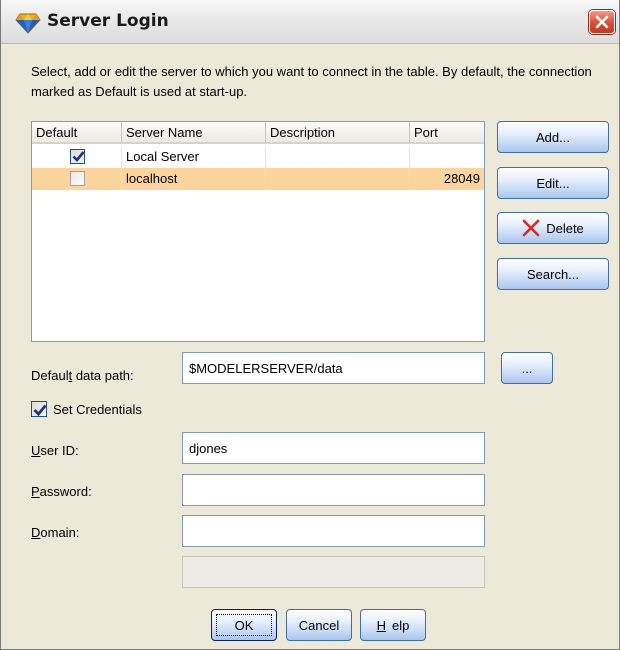 This screenshot has height=650, width=620. I want to click on password-label: Password:, so click(61, 491).